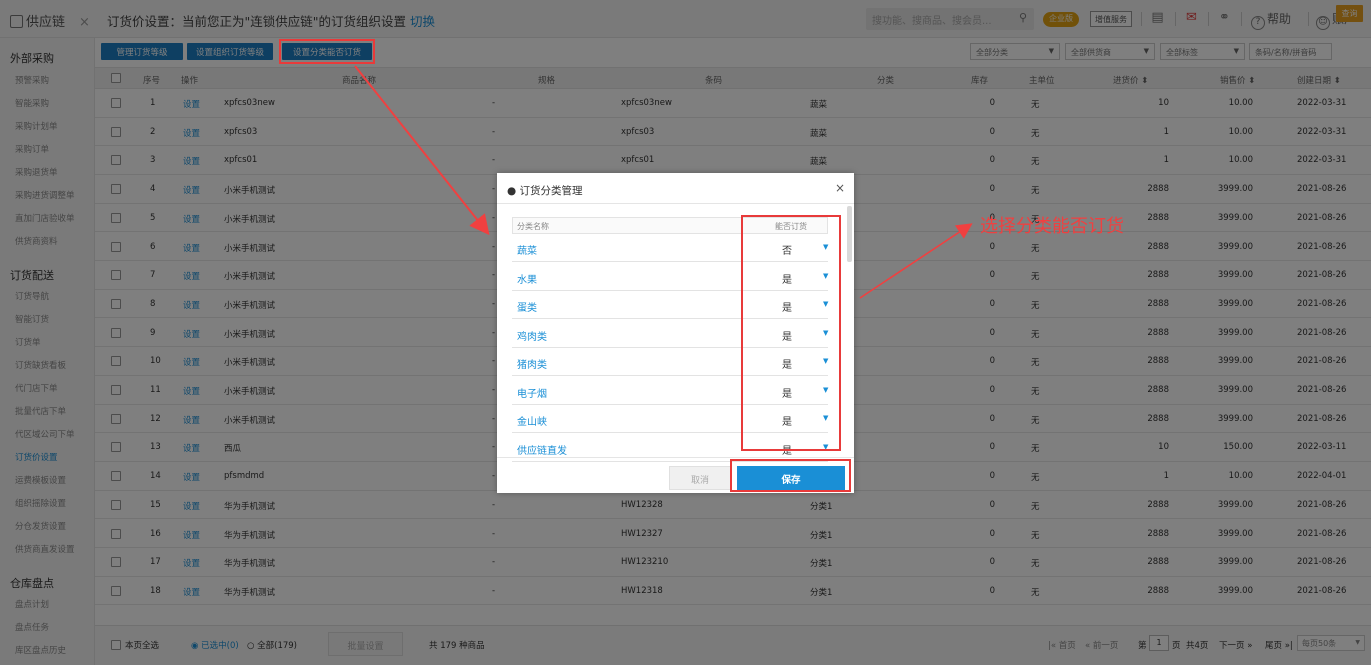  I want to click on annotation-text: 选择分类能否订货, so click(1052, 226).